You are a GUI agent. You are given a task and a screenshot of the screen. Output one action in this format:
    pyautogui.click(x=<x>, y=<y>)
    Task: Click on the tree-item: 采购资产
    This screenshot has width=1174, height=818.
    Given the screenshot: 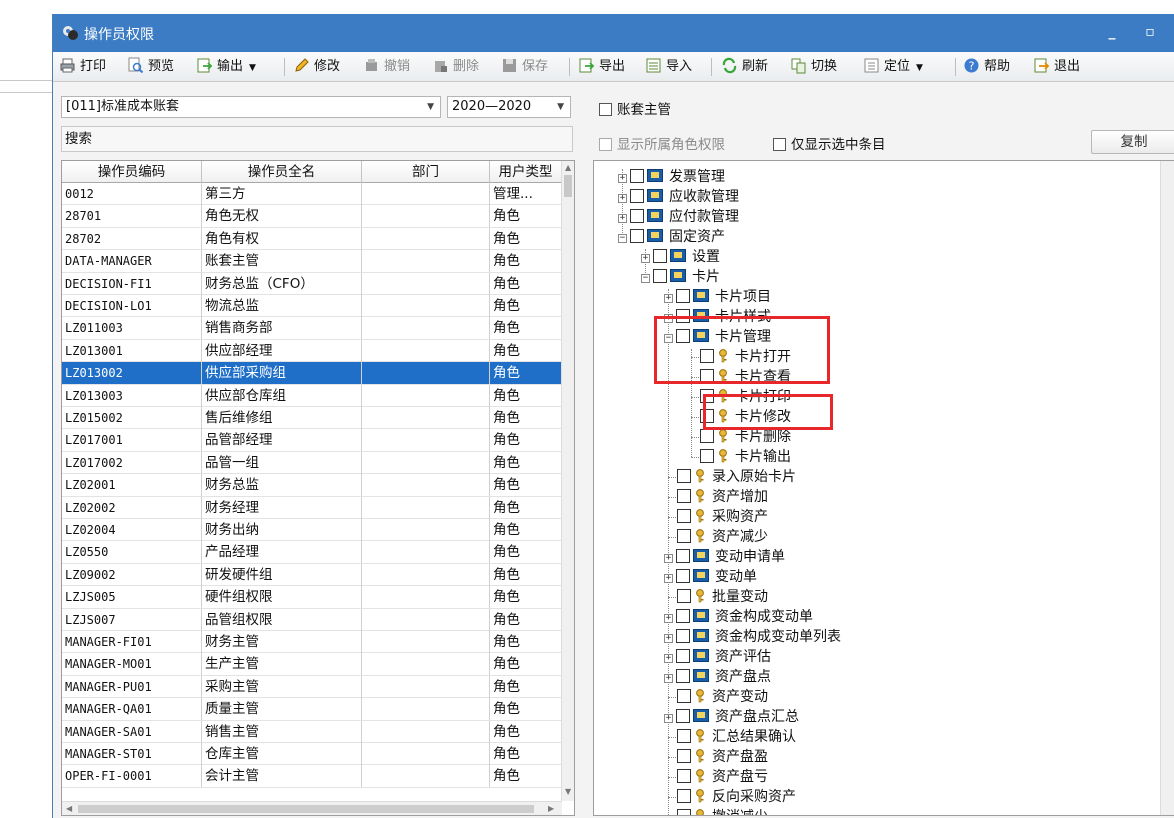 What is the action you would take?
    pyautogui.click(x=722, y=517)
    